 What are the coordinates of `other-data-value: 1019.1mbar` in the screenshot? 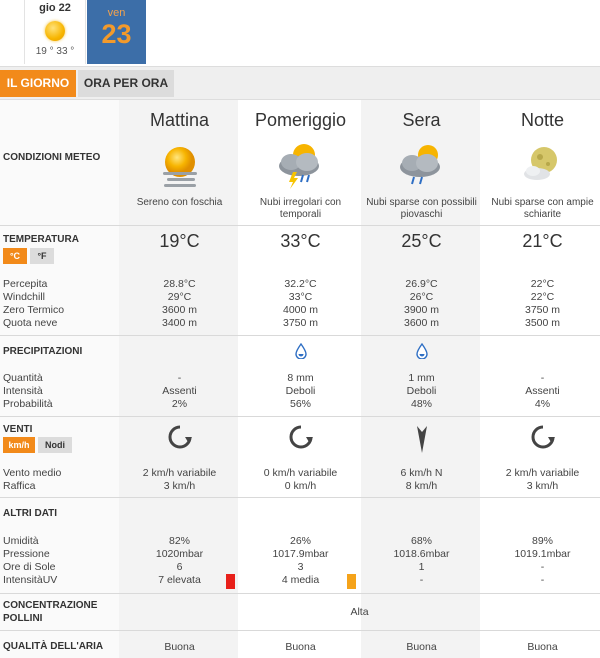 It's located at (542, 554).